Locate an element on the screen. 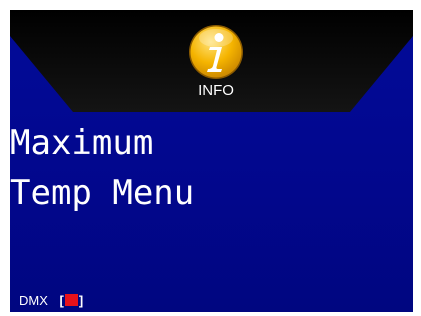 The height and width of the screenshot is (316, 421). info-caption: INFO is located at coordinates (216, 90).